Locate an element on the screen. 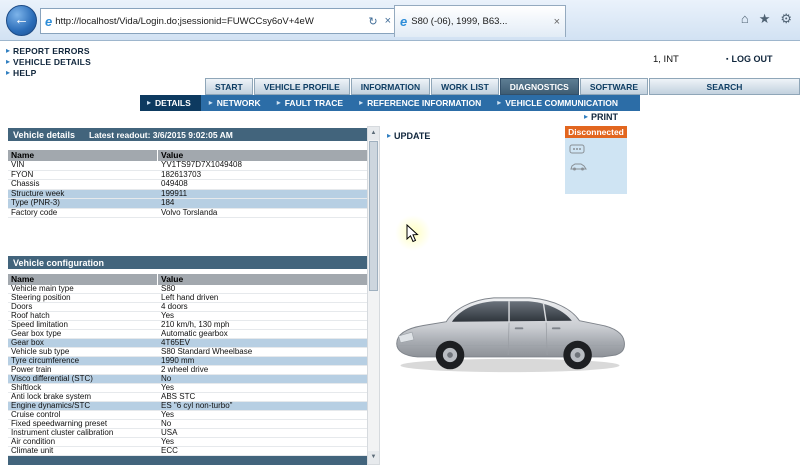  report-errors-link: ▸ REPORT ERRORS is located at coordinates (48, 51).